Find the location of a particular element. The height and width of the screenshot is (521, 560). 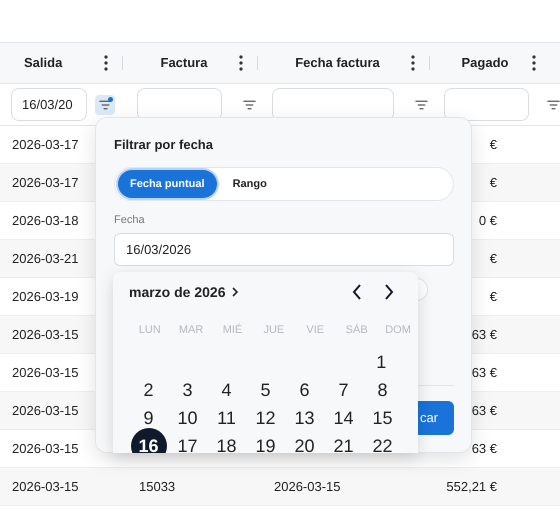

weekday-label: DOM is located at coordinates (398, 330).